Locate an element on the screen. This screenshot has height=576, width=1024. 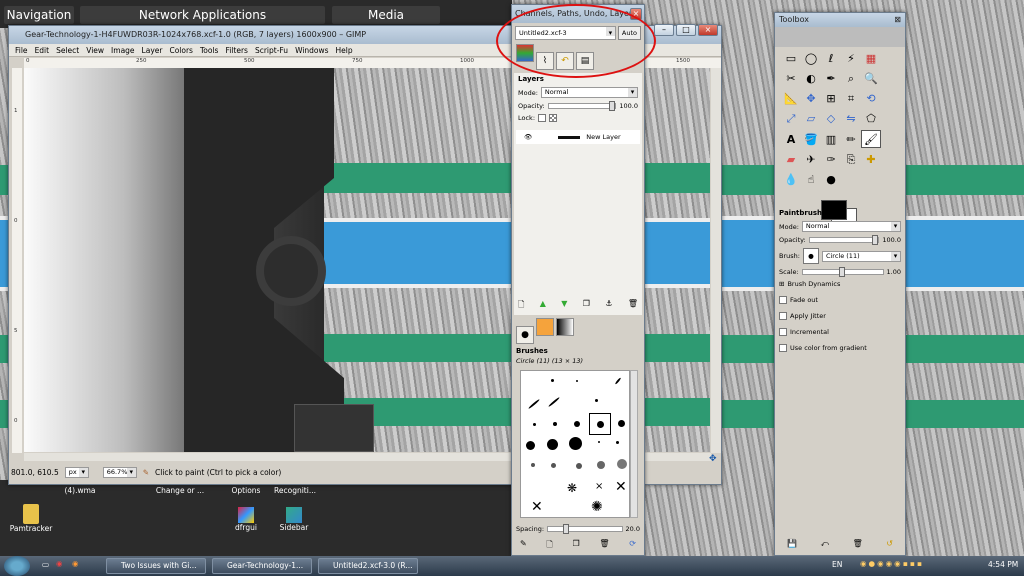
save-options-icon: 💾 is located at coordinates (792, 544).